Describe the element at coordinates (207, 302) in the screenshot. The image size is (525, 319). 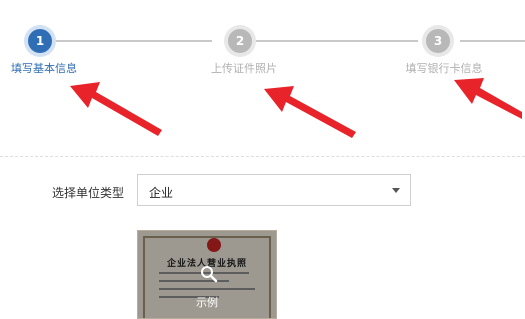
I see `sample-label: 示例` at that location.